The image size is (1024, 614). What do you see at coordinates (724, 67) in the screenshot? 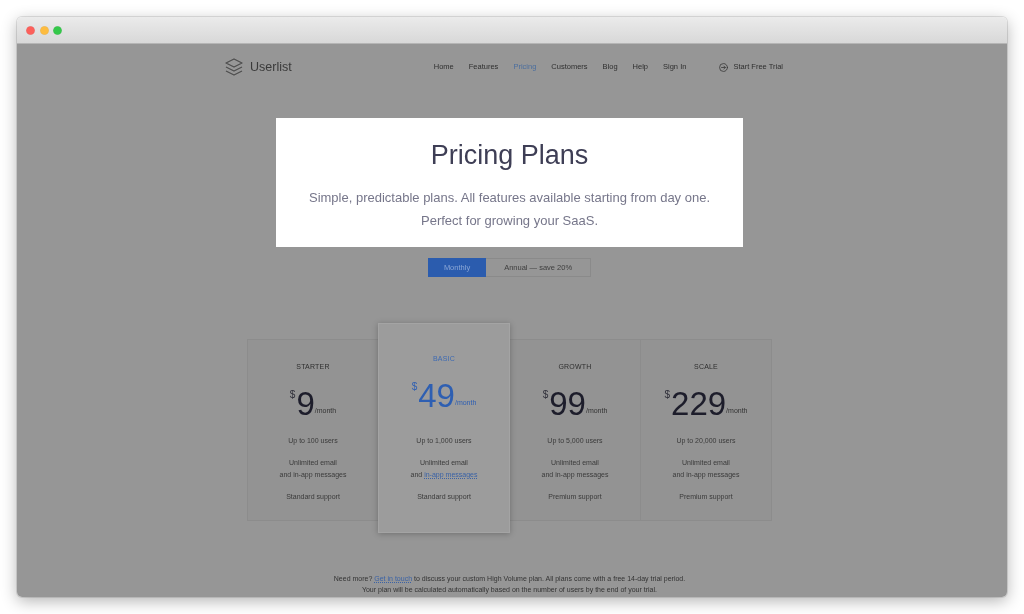
I see `arrow-circle-icon` at bounding box center [724, 67].